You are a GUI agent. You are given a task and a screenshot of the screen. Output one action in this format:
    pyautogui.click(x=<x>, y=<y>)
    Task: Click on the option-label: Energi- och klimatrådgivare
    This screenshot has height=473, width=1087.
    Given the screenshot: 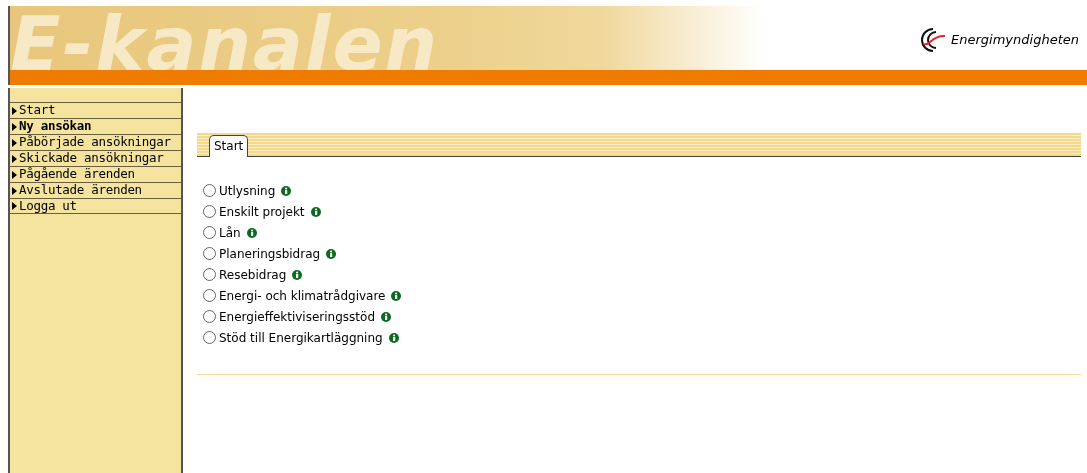 What is the action you would take?
    pyautogui.click(x=302, y=296)
    